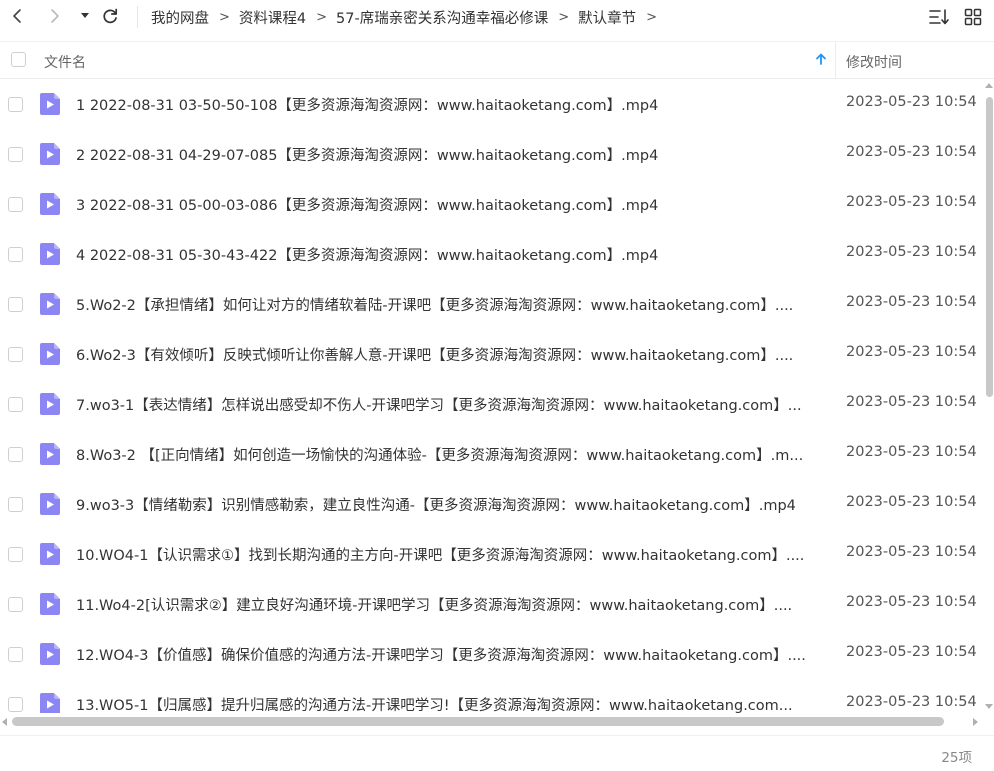 Image resolution: width=994 pixels, height=771 pixels. I want to click on status-bar: 25项, so click(497, 753).